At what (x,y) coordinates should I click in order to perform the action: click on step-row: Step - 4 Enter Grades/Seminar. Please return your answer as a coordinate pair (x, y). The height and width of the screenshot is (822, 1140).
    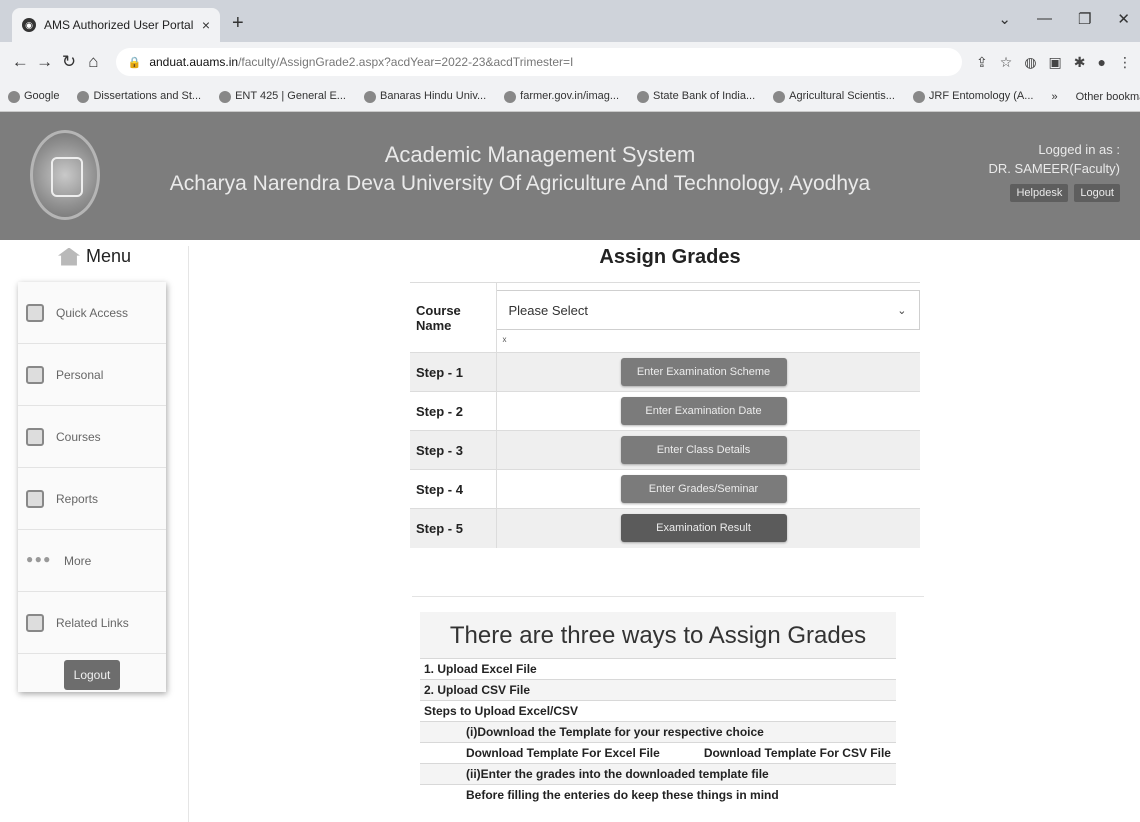
    Looking at the image, I should click on (665, 489).